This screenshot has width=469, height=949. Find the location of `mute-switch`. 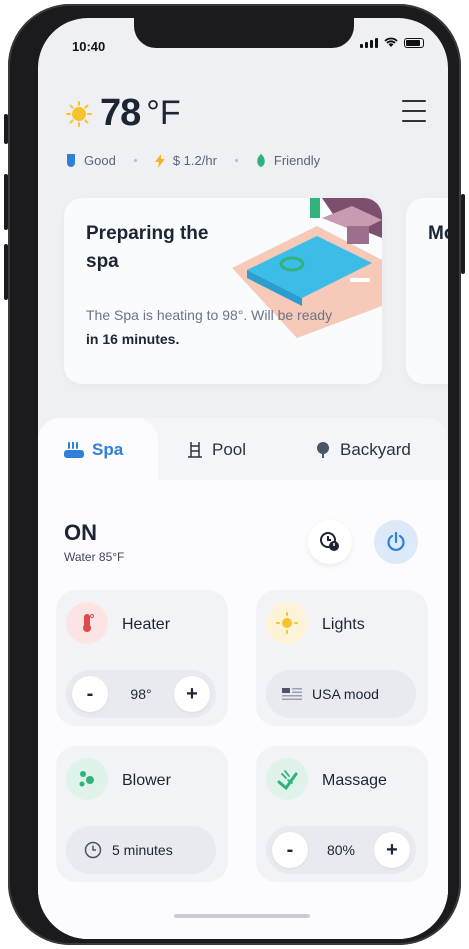

mute-switch is located at coordinates (6, 129).